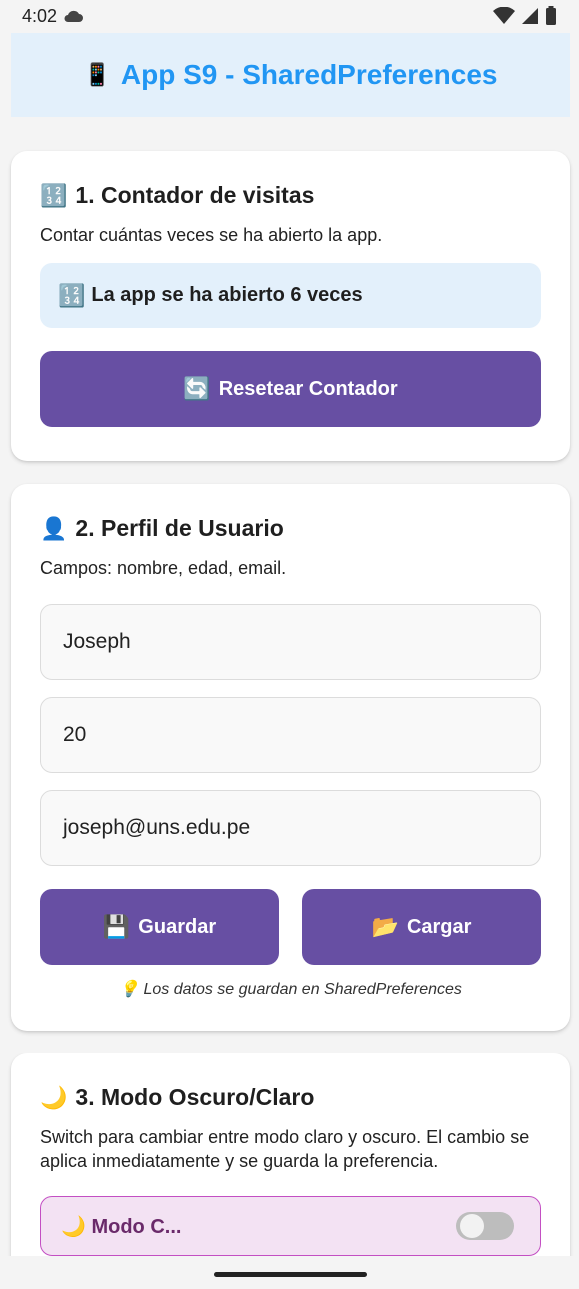  I want to click on email-field-value: joseph@uns.edu.pe, so click(157, 827).